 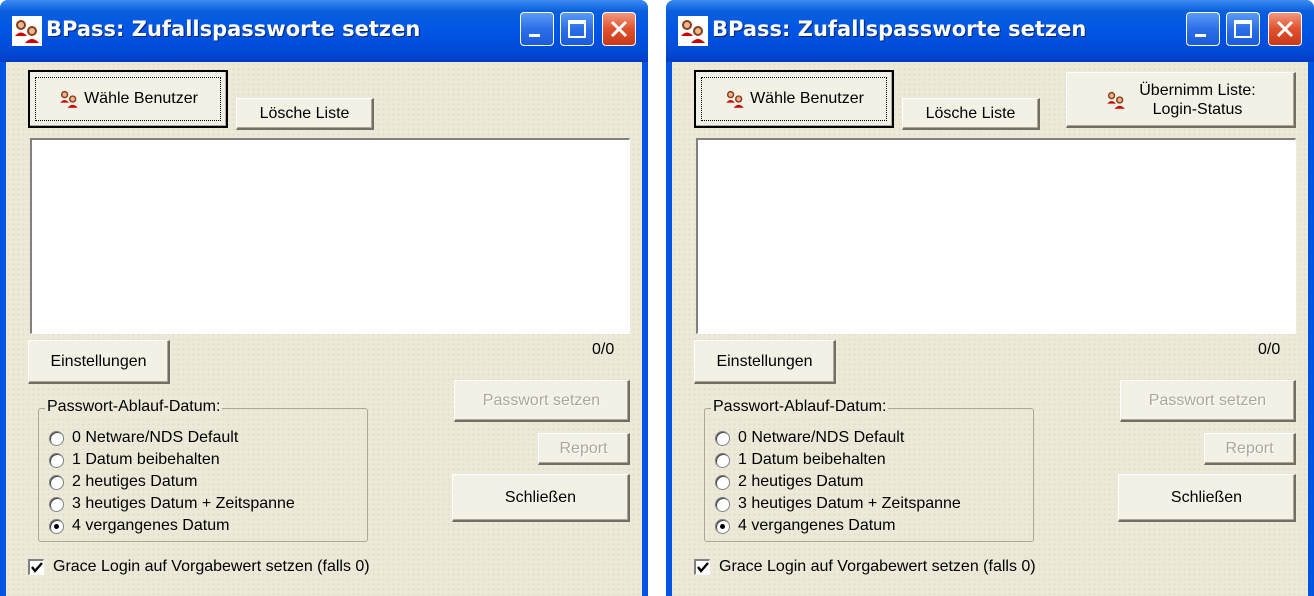 What do you see at coordinates (1197, 109) in the screenshot?
I see `take-list-label-line2: Login-Status` at bounding box center [1197, 109].